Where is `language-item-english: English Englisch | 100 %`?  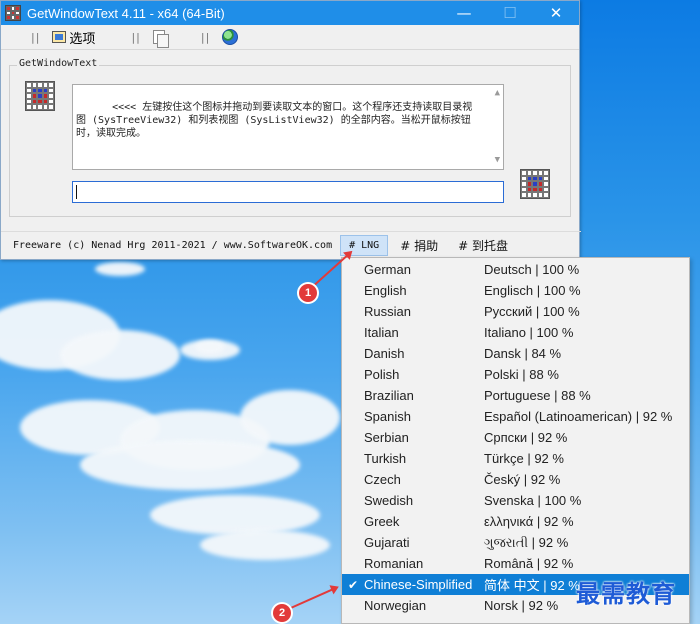
language-item-english: English Englisch | 100 % is located at coordinates (515, 290).